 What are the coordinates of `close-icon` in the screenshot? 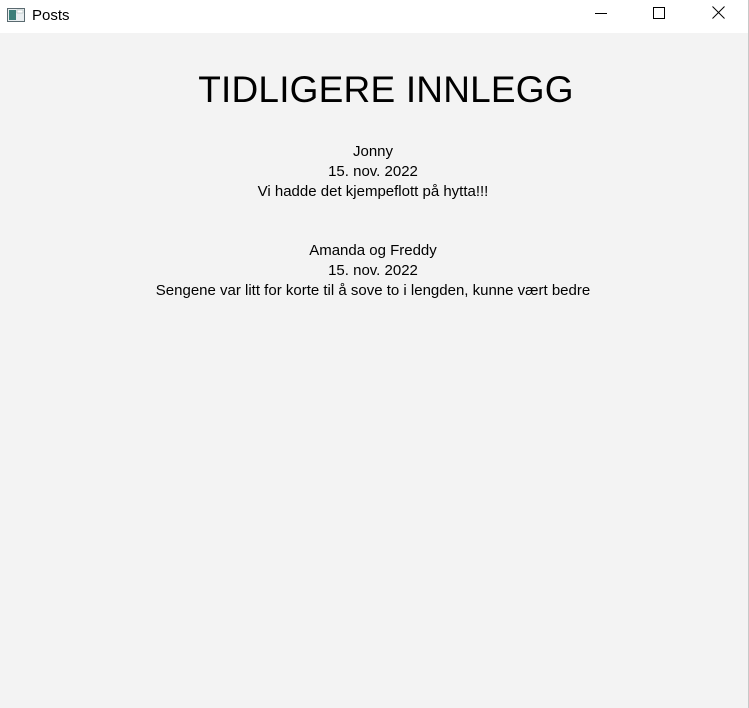 It's located at (718, 15).